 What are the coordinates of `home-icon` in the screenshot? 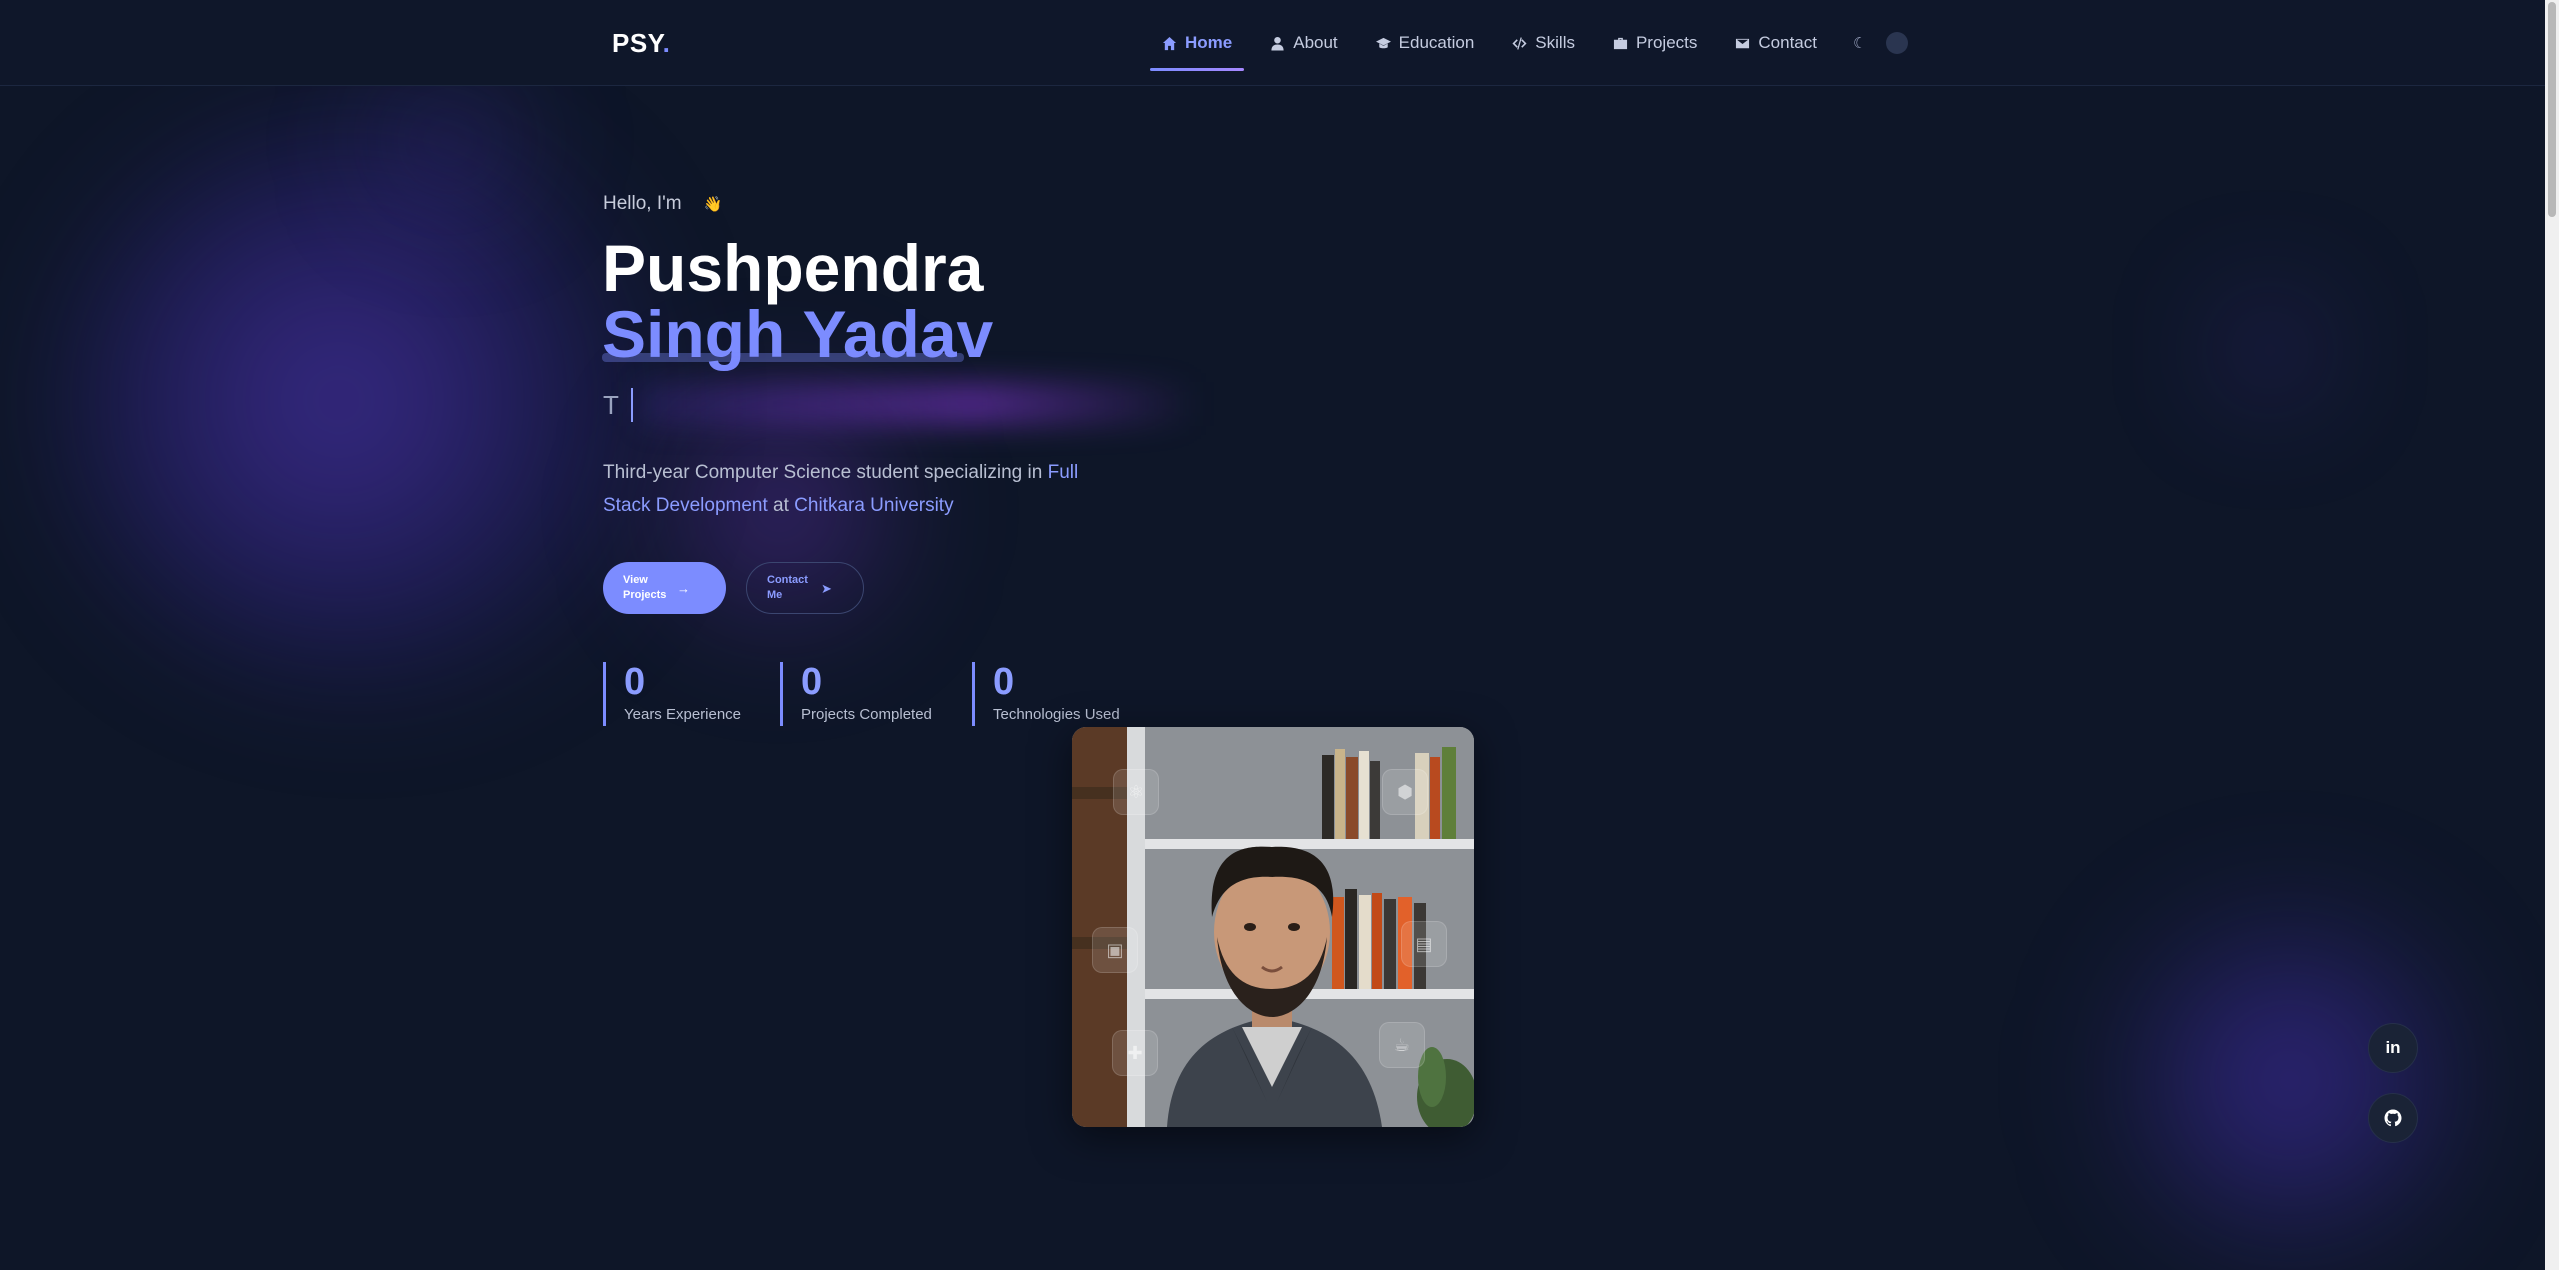 It's located at (1169, 43).